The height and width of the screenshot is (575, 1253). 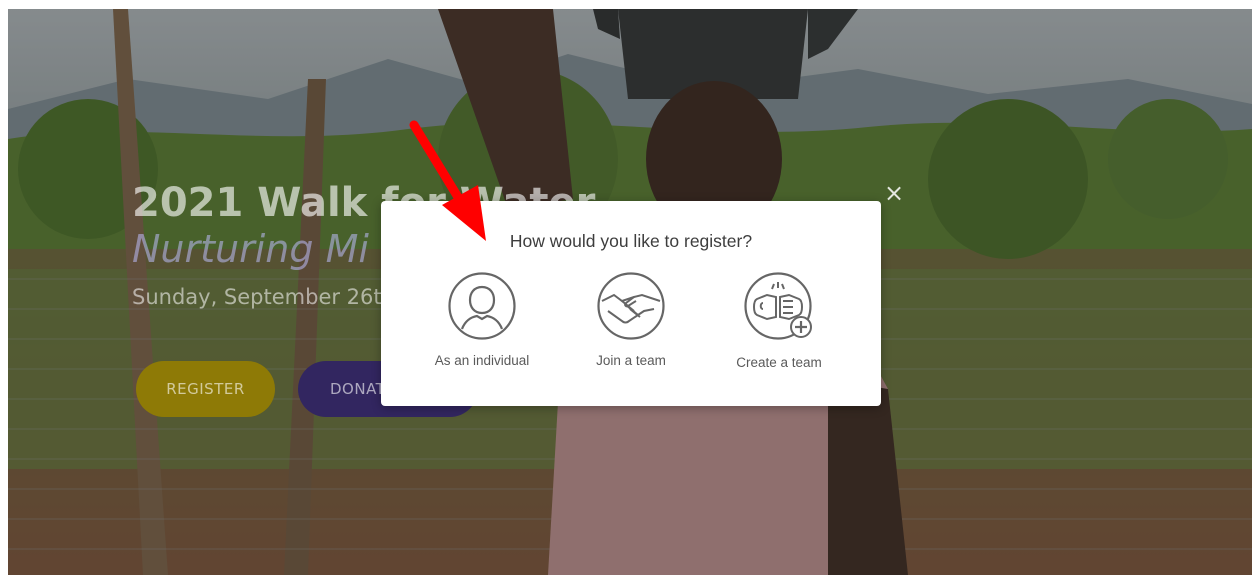 What do you see at coordinates (631, 360) in the screenshot?
I see `option-join-team-label: Join a team` at bounding box center [631, 360].